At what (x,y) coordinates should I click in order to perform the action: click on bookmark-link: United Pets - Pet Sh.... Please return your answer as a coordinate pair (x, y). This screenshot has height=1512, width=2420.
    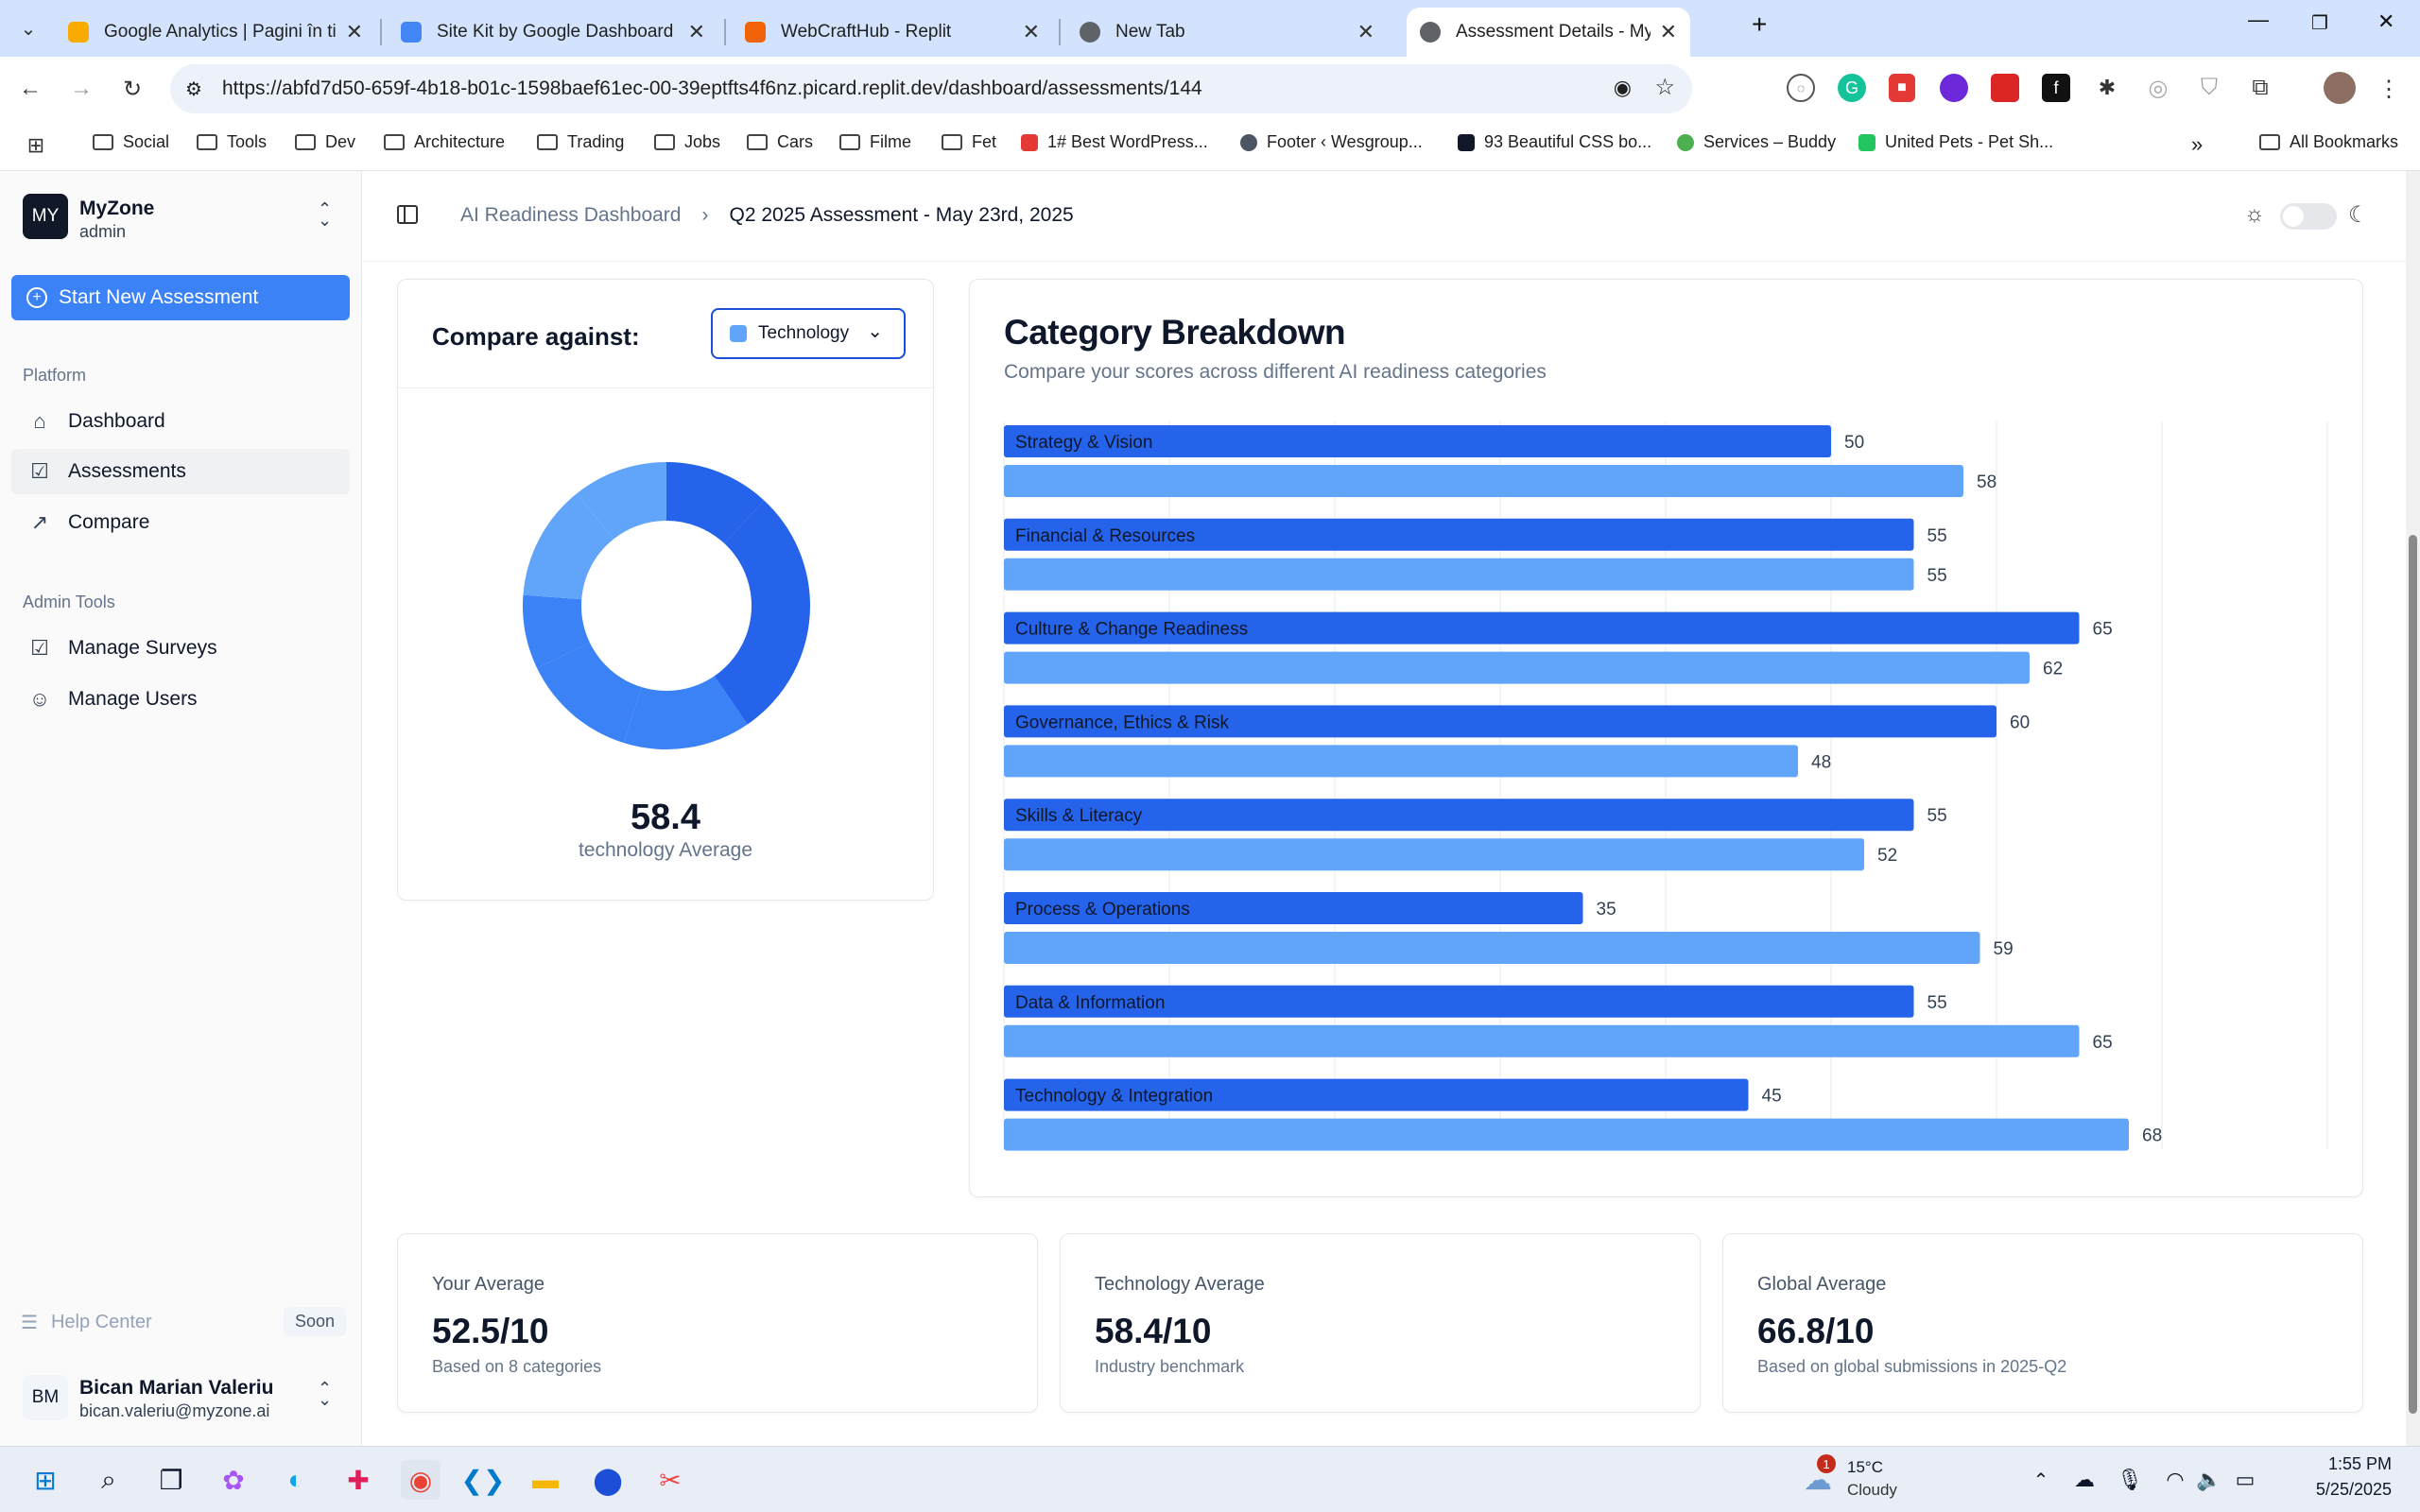
    Looking at the image, I should click on (1956, 142).